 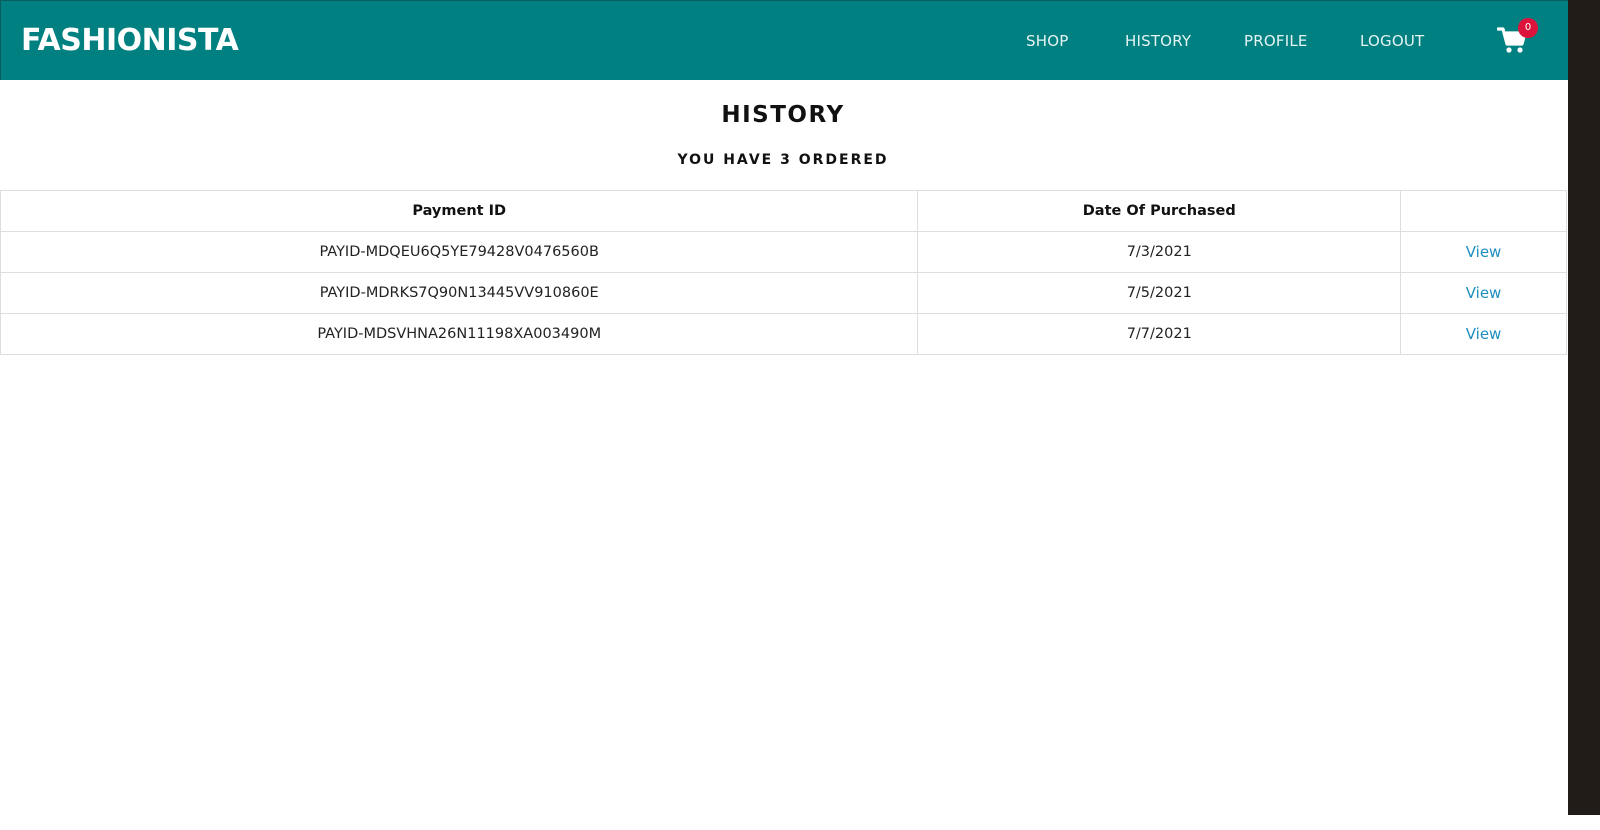 What do you see at coordinates (459, 293) in the screenshot?
I see `payment-id-cell: PAYID-MDRKS7Q90N13445VV910860E` at bounding box center [459, 293].